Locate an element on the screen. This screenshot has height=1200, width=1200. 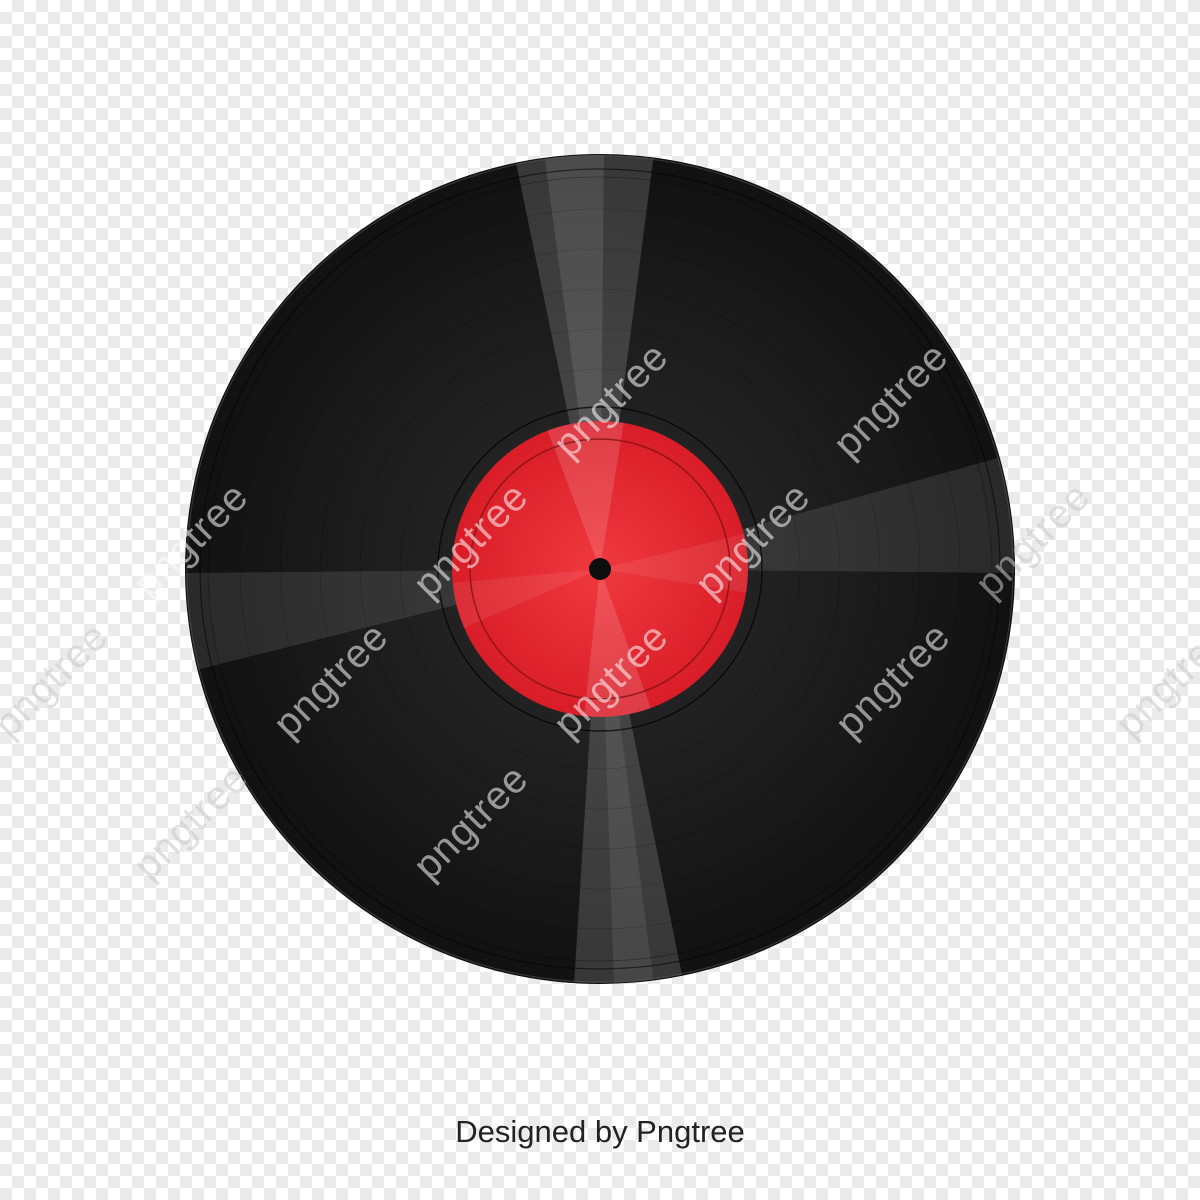
spindle-hole is located at coordinates (600, 569).